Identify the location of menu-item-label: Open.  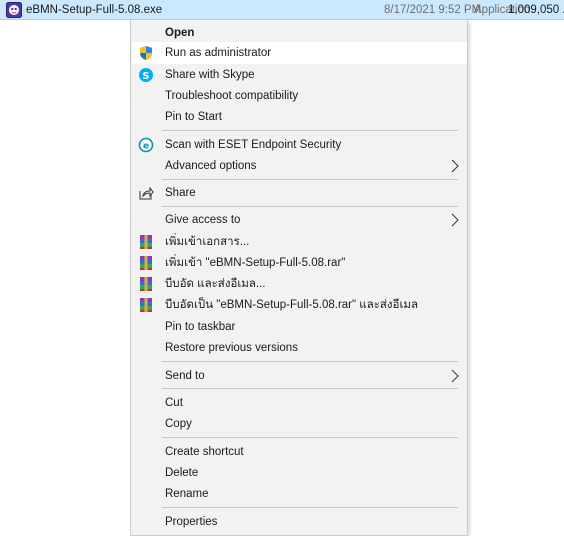
(180, 33).